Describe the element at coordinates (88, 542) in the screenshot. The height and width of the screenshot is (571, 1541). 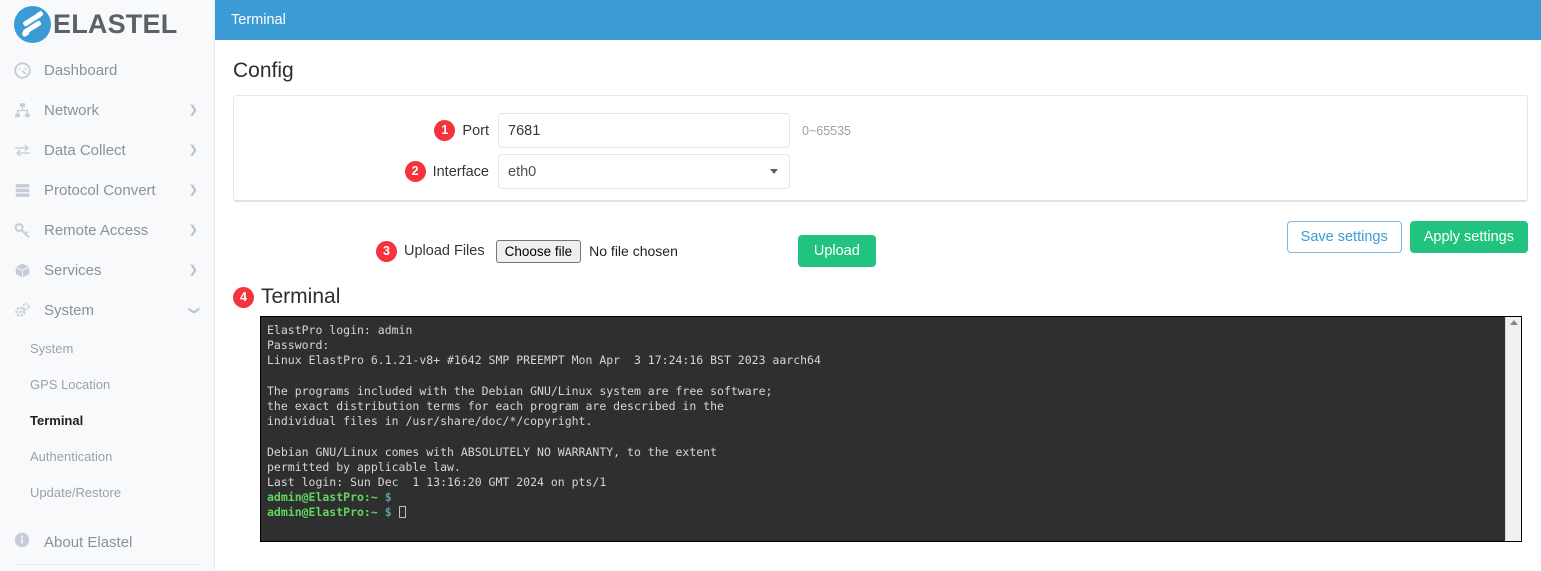
I see `sidebar-item-label: About Elastel` at that location.